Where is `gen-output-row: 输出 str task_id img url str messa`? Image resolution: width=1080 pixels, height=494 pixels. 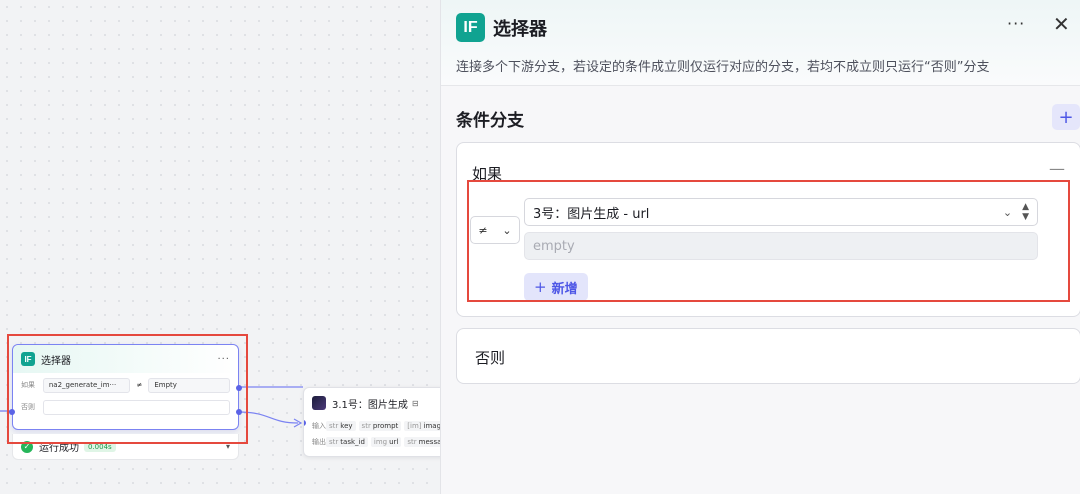
gen-output-row: 输出 str task_id img url str messa is located at coordinates (372, 442).